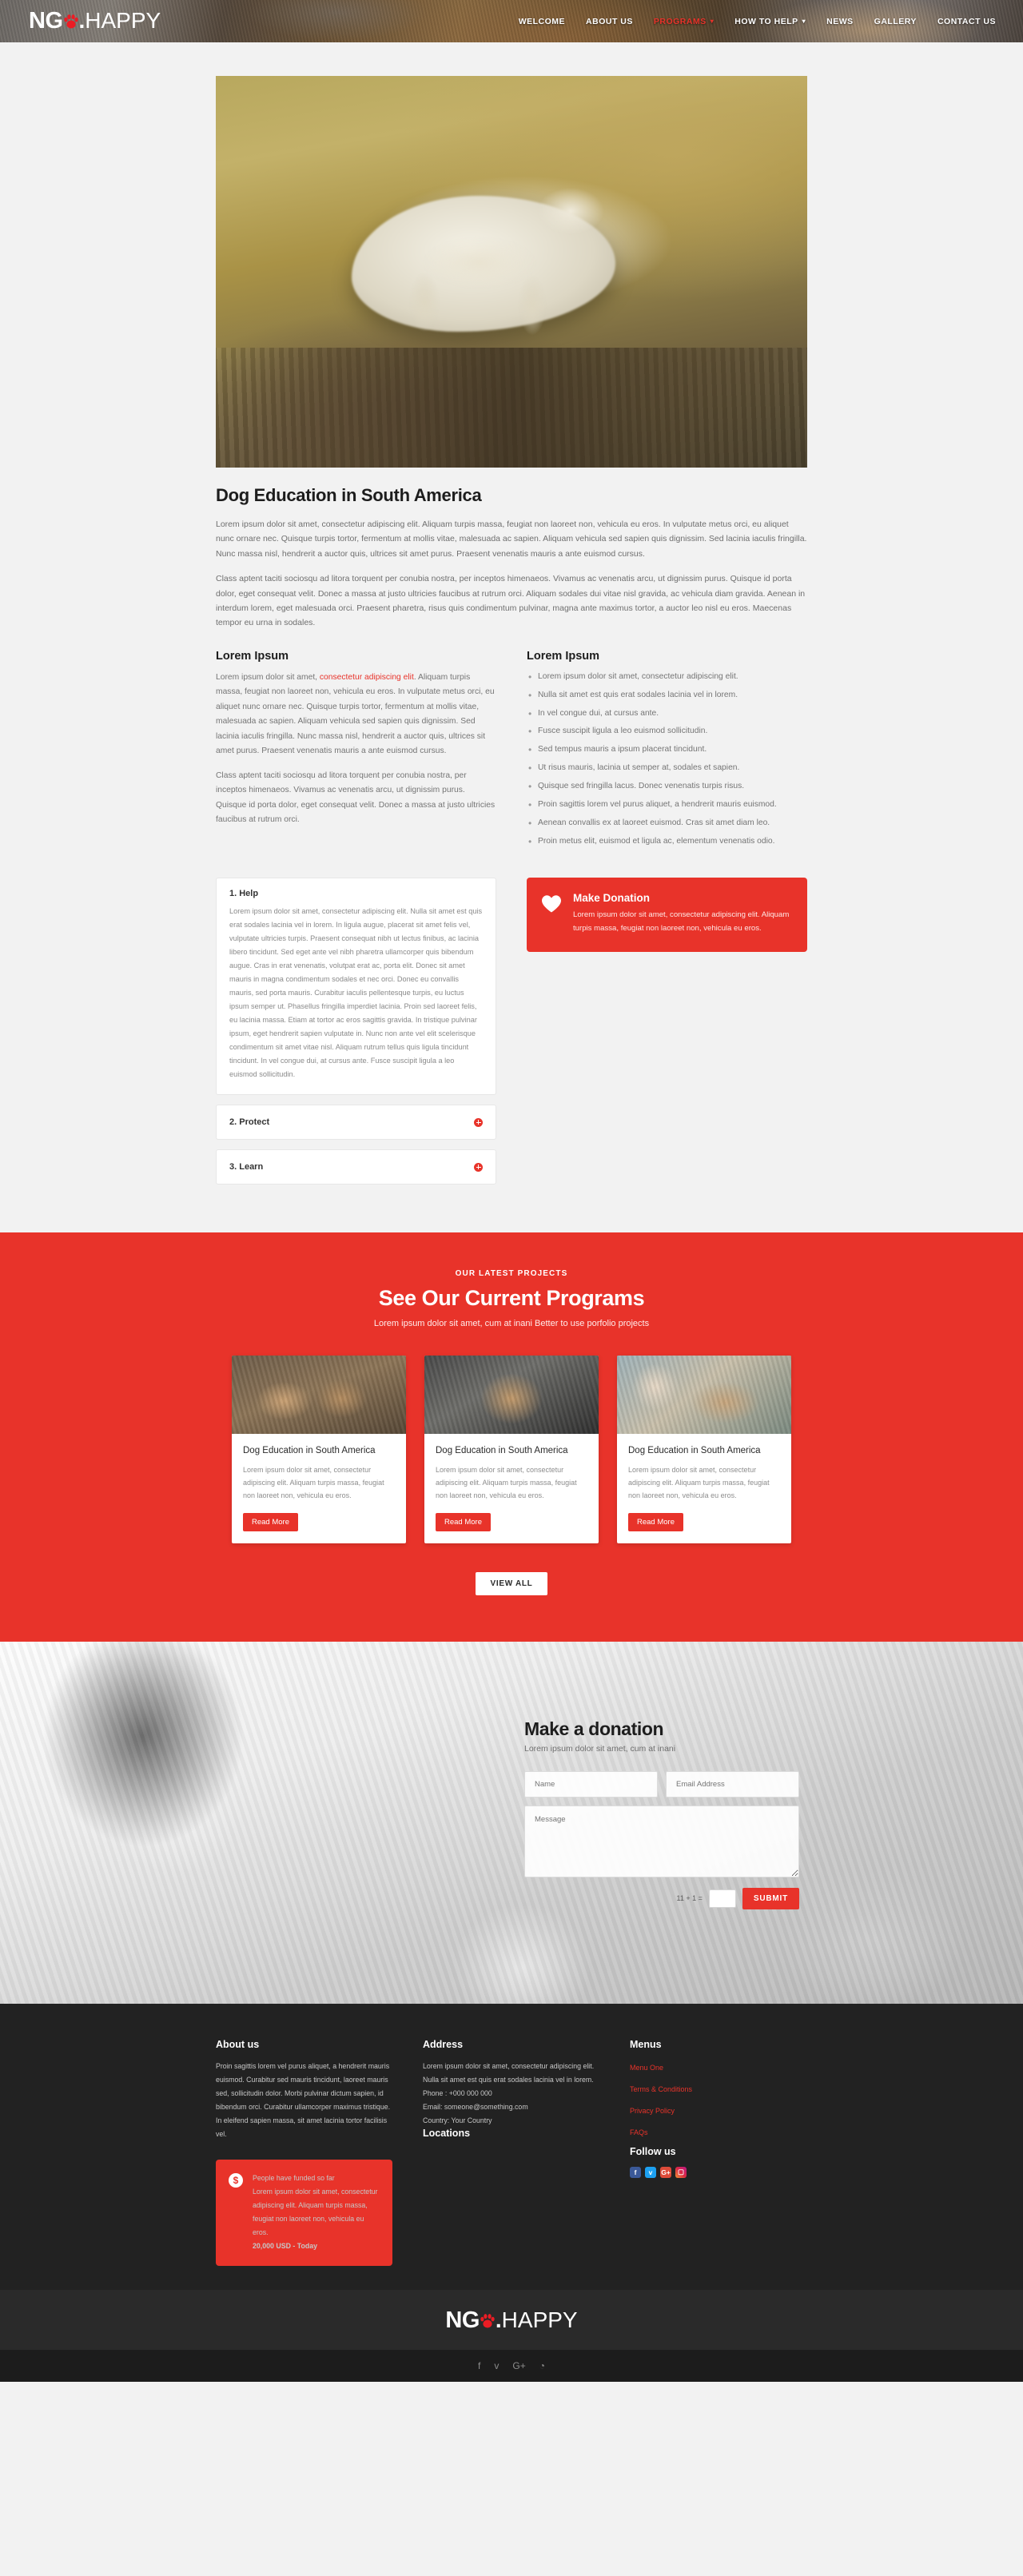 The height and width of the screenshot is (2576, 1023). I want to click on nav-item-programs: PROGRAMS ▾, so click(684, 21).